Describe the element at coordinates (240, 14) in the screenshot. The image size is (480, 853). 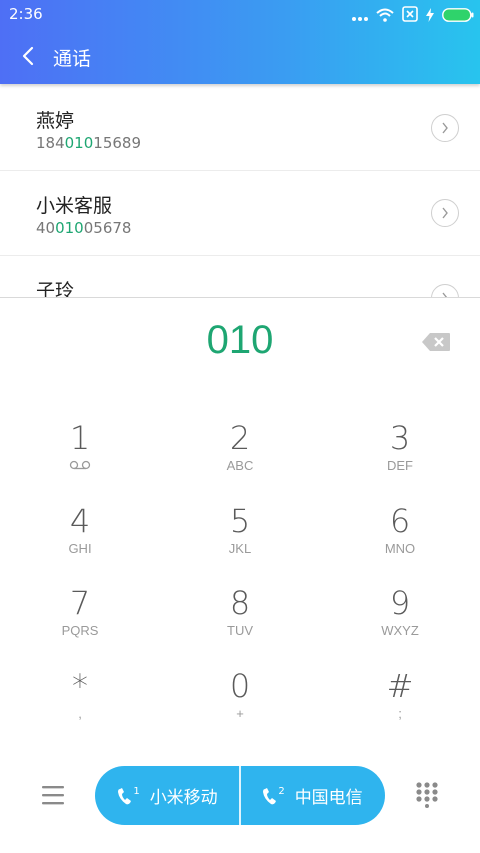
I see `status-bar: 2:36` at that location.